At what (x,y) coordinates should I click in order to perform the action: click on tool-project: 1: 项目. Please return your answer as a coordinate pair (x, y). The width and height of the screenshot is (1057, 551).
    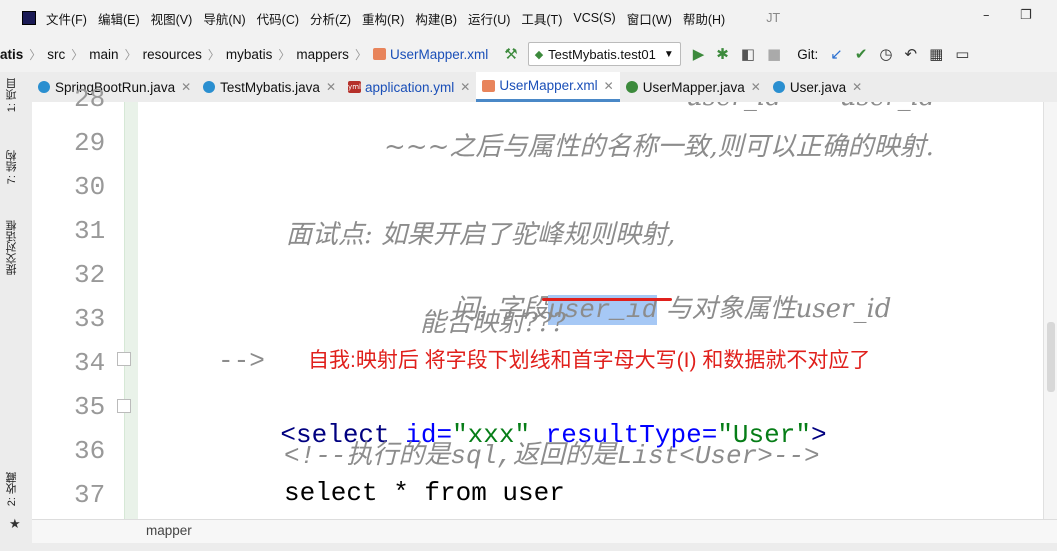
    Looking at the image, I should click on (12, 95).